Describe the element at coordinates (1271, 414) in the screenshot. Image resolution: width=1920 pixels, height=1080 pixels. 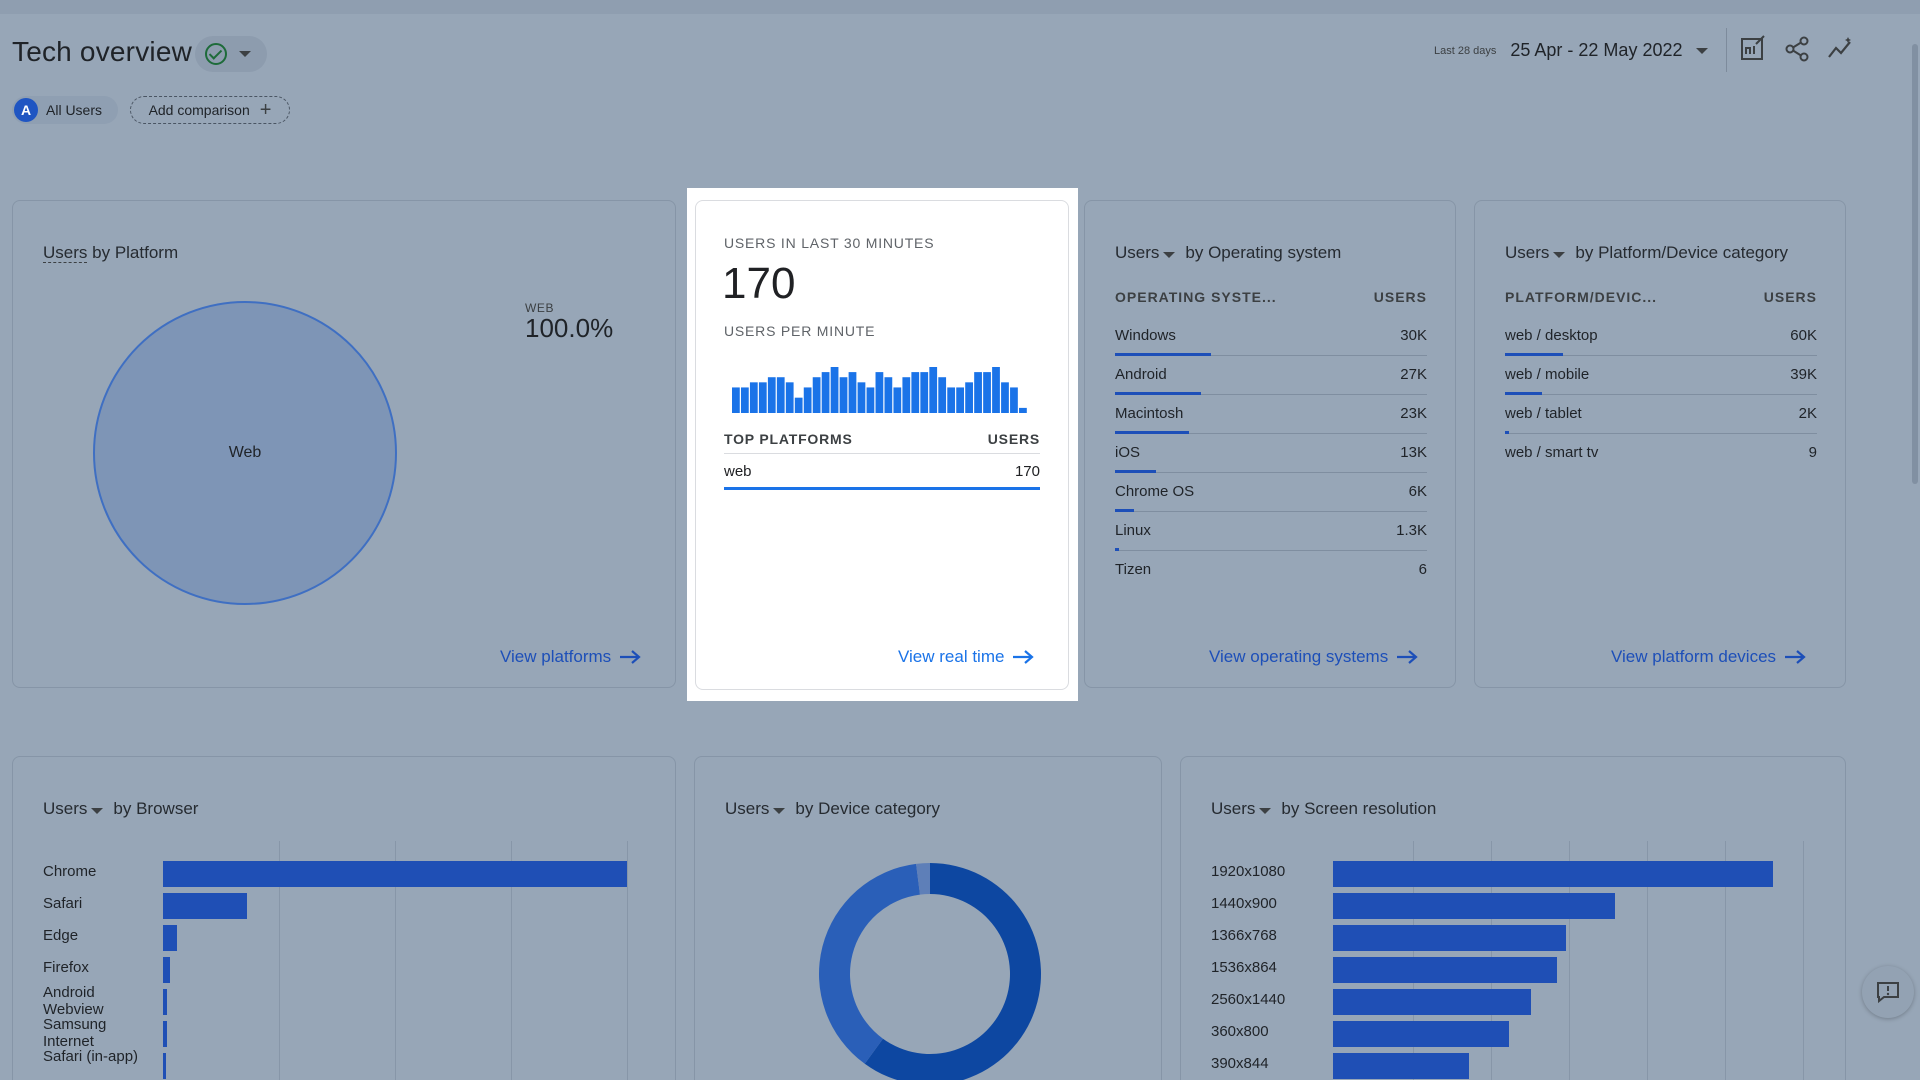
I see `table-row: Macintosh 23K` at that location.